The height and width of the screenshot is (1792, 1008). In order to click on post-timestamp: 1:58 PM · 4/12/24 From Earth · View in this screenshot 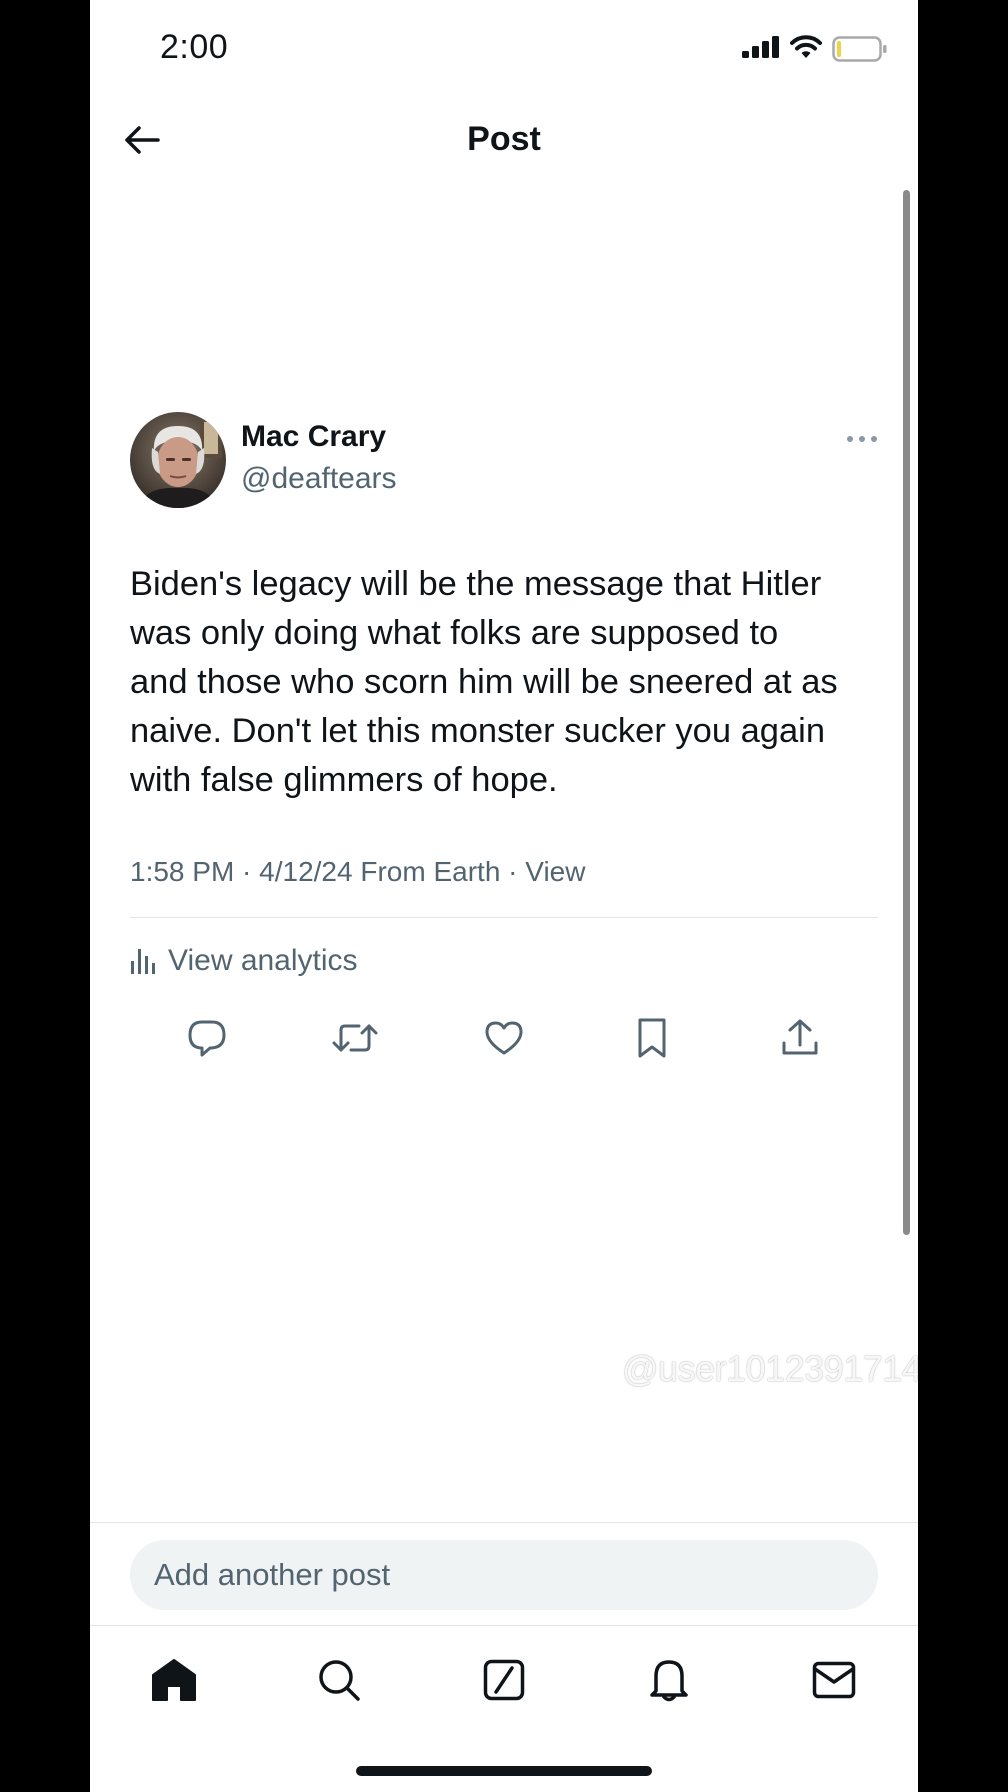, I will do `click(358, 871)`.